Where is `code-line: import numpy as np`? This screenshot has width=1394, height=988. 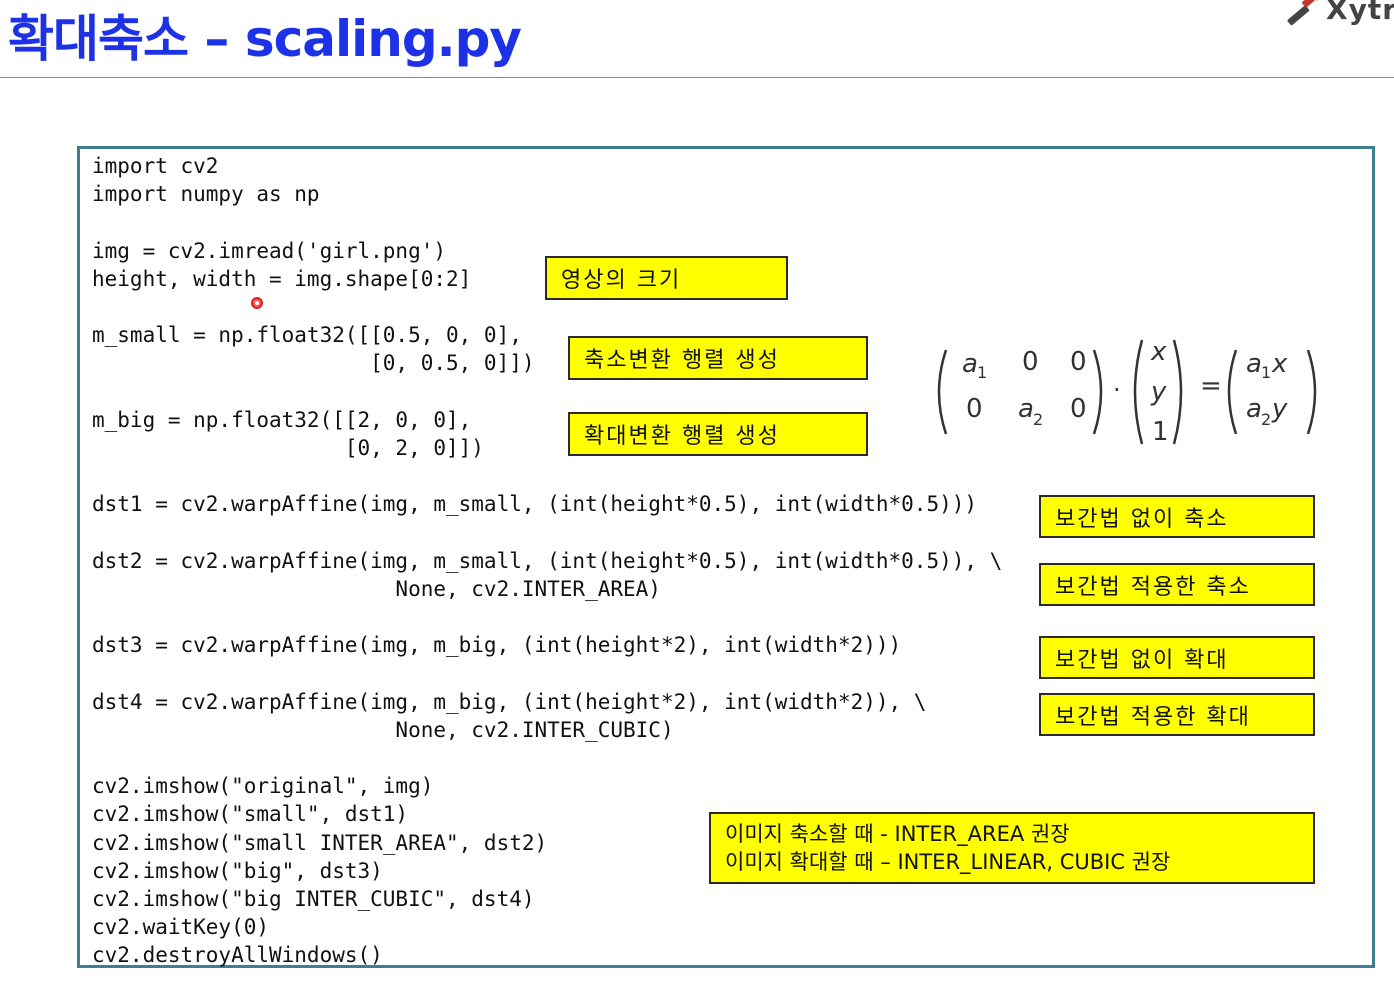
code-line: import numpy as np is located at coordinates (206, 194).